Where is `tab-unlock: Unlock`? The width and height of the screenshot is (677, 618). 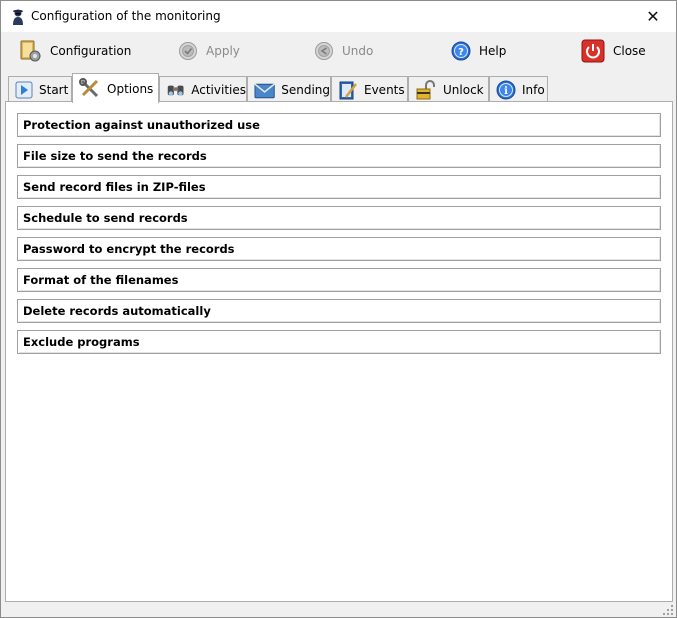
tab-unlock: Unlock is located at coordinates (448, 89).